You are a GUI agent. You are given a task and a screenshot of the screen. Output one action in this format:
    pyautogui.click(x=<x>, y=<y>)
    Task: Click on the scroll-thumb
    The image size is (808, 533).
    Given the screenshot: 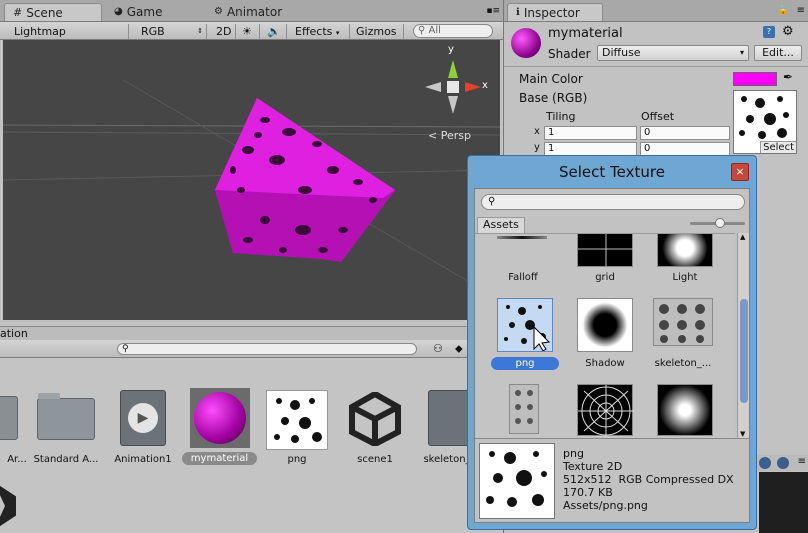 What is the action you would take?
    pyautogui.click(x=744, y=351)
    